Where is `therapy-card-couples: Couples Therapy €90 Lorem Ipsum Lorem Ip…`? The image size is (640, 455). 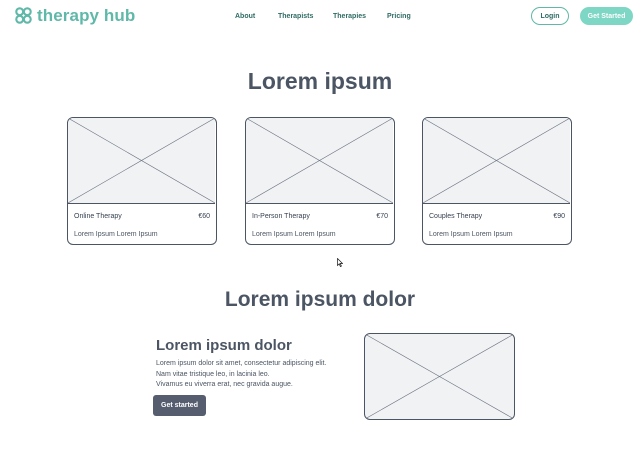
therapy-card-couples: Couples Therapy €90 Lorem Ipsum Lorem Ip… is located at coordinates (497, 181).